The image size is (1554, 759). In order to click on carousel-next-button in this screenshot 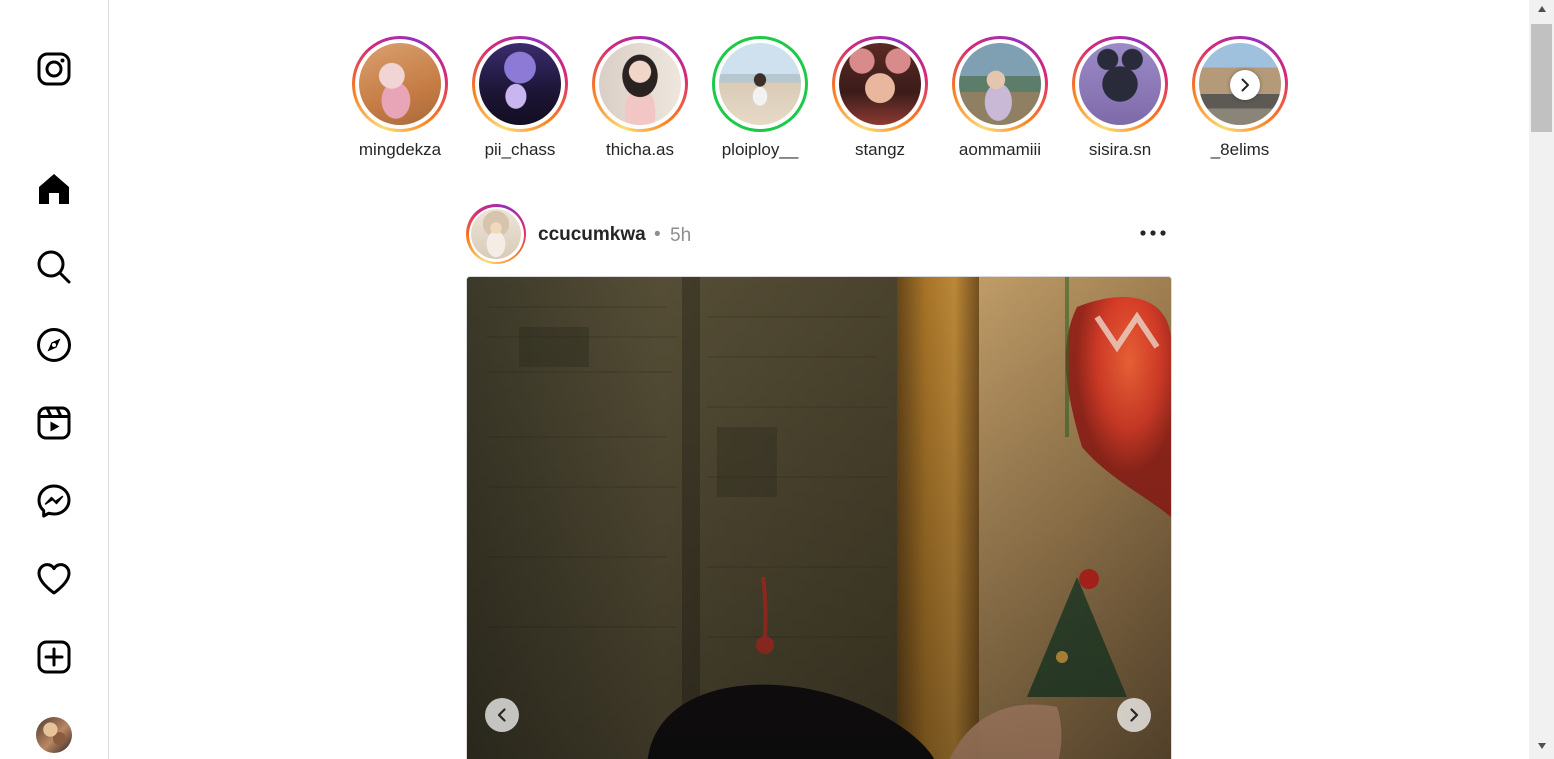, I will do `click(1134, 715)`.